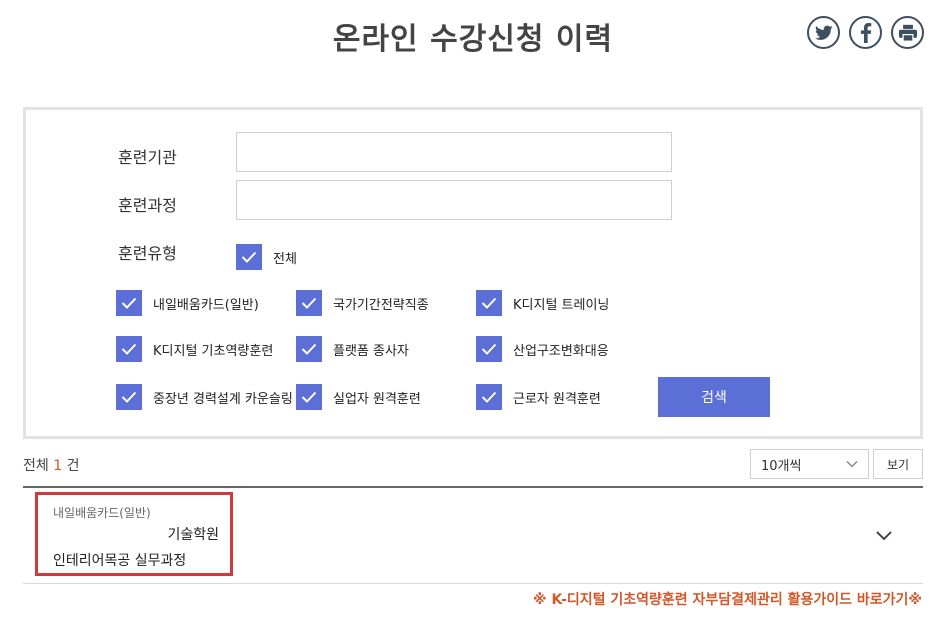  What do you see at coordinates (266, 257) in the screenshot?
I see `type-checkbox-all: 전체` at bounding box center [266, 257].